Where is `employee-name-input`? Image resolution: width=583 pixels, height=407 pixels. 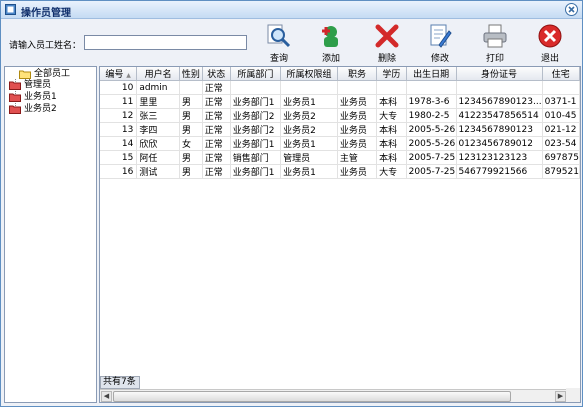
employee-name-input is located at coordinates (165, 42).